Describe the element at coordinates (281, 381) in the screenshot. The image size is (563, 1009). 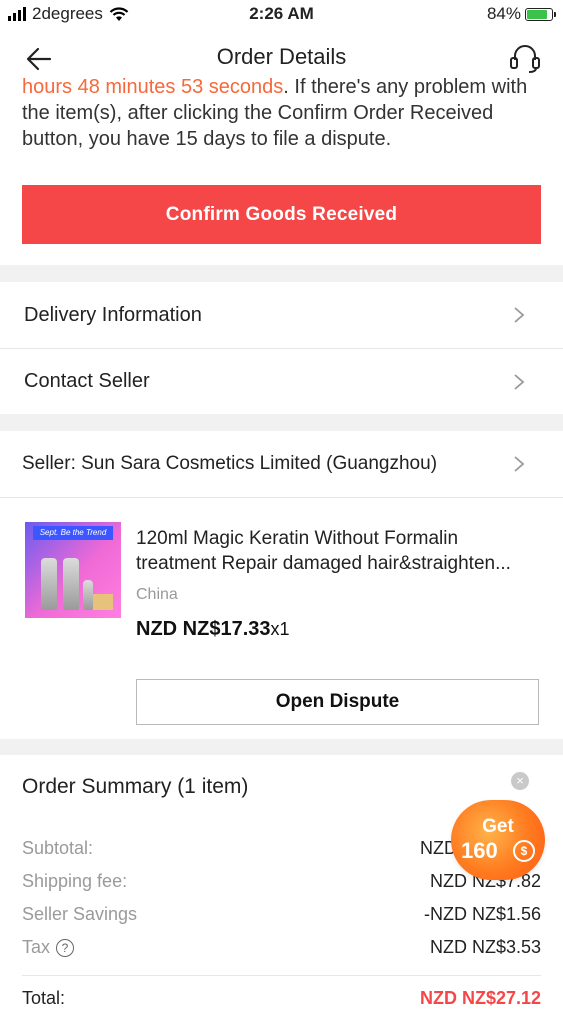
I see `contact-seller-row: Contact Seller` at that location.